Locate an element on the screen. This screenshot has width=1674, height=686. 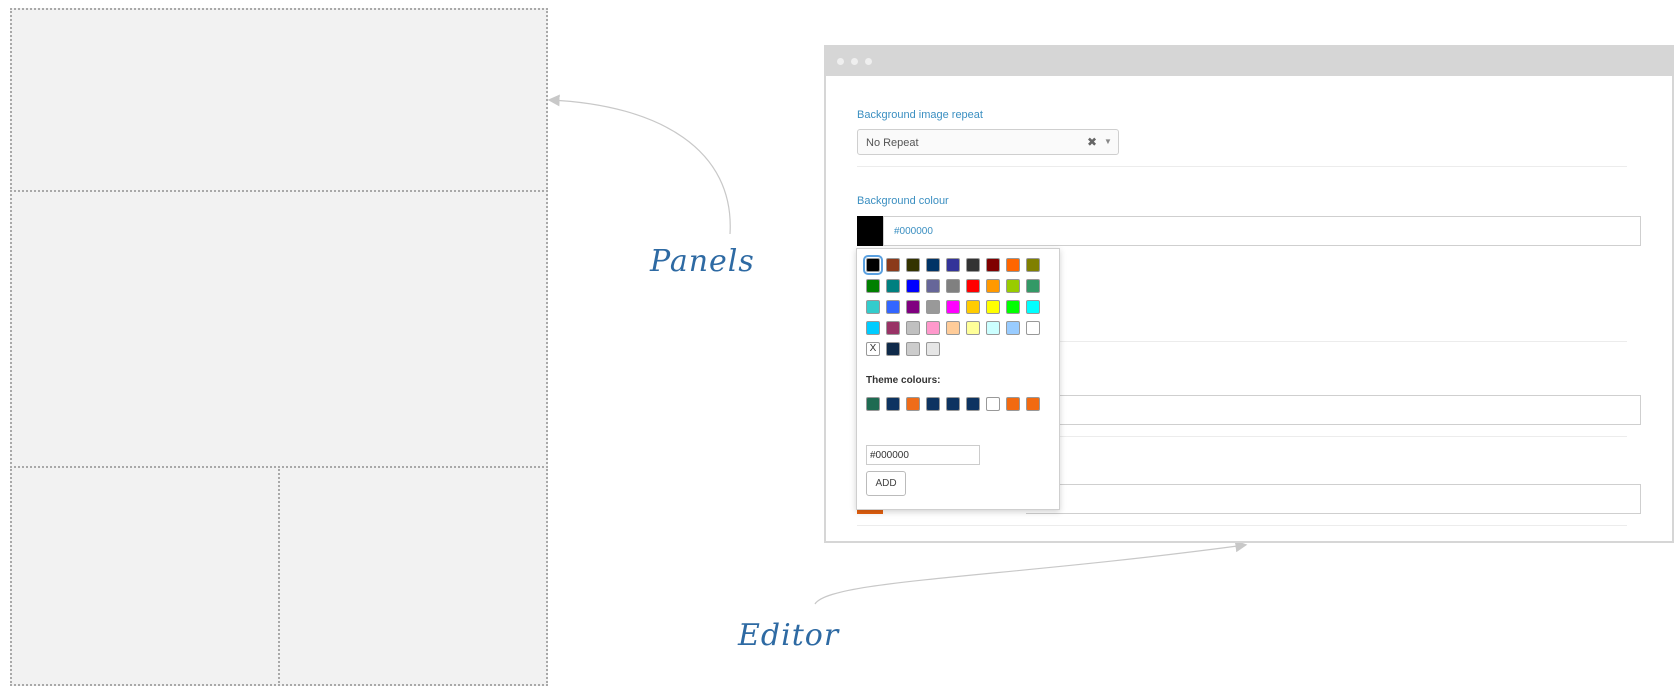
swatch-grid: X is located at coordinates (954, 309).